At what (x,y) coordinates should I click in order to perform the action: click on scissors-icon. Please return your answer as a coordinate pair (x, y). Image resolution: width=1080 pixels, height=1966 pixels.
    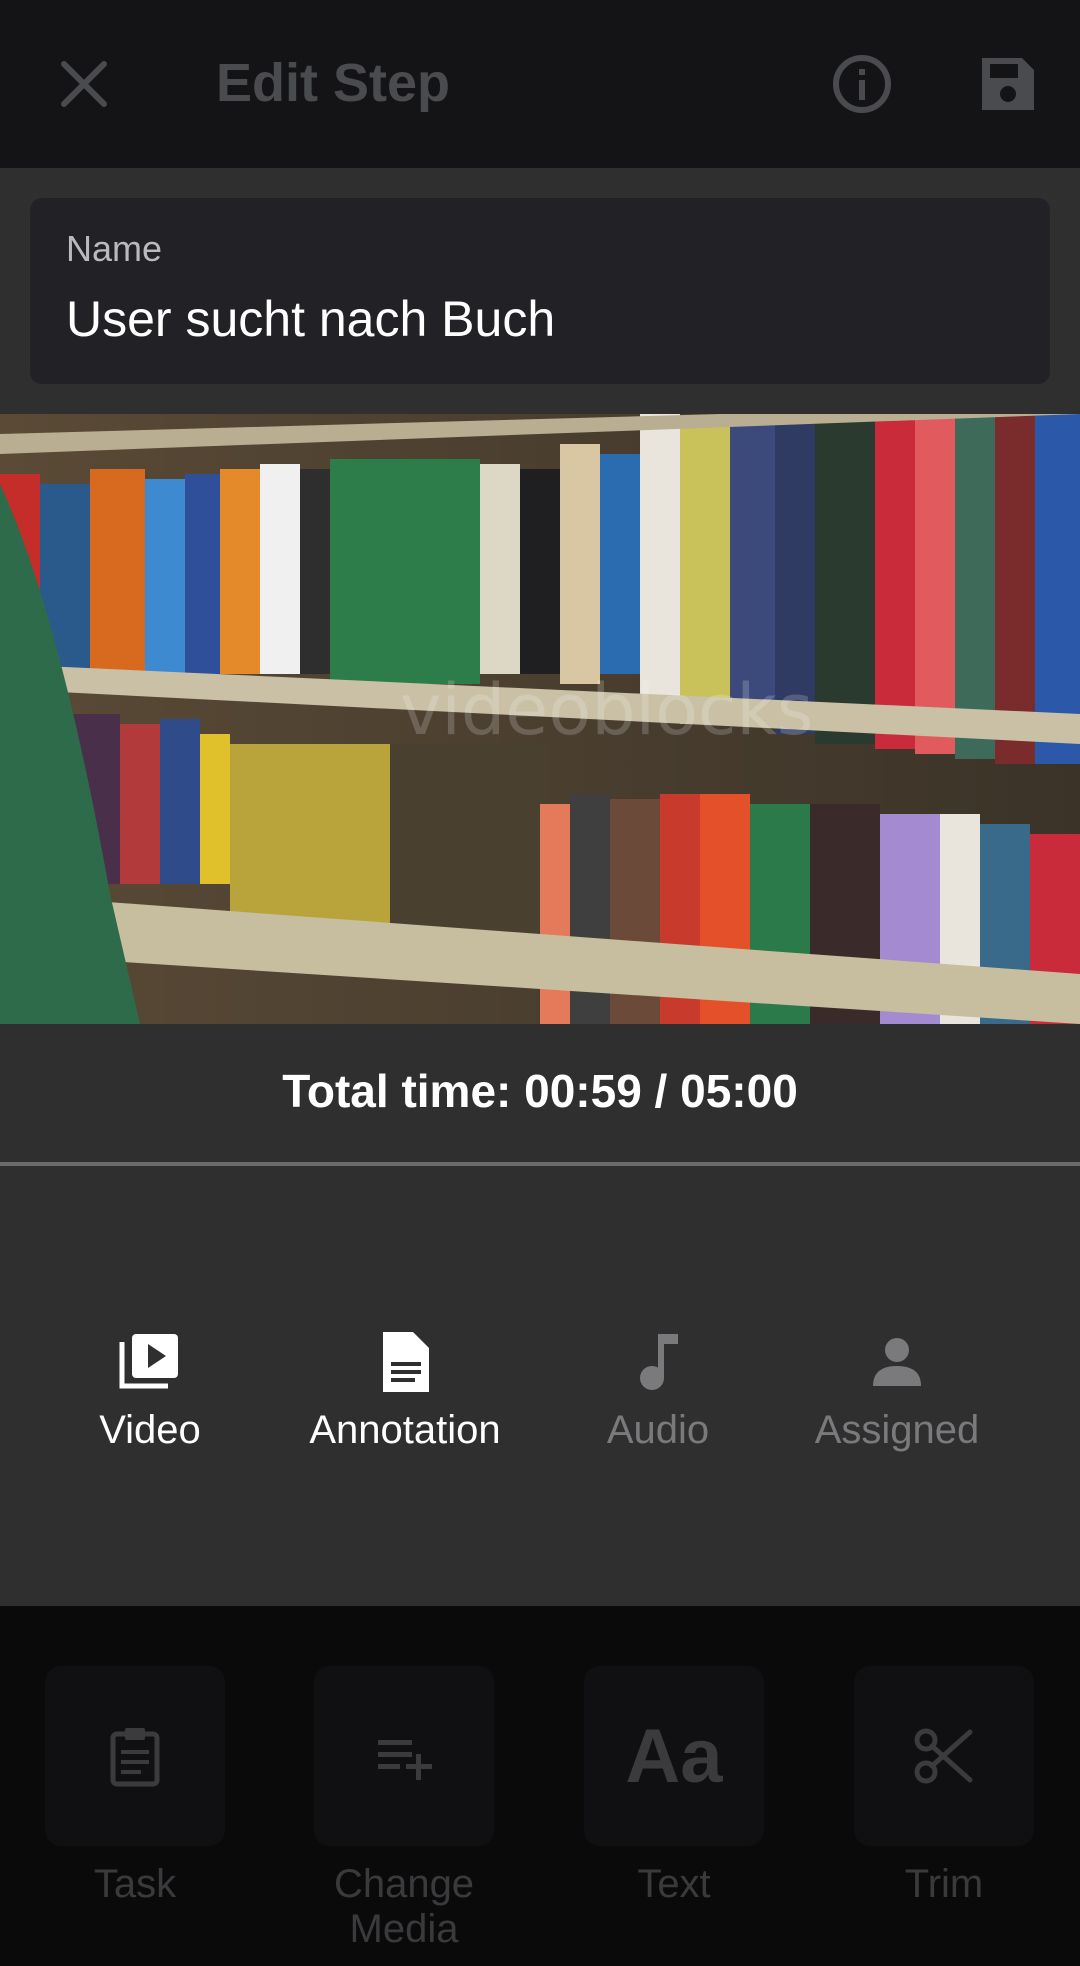
    Looking at the image, I should click on (943, 1756).